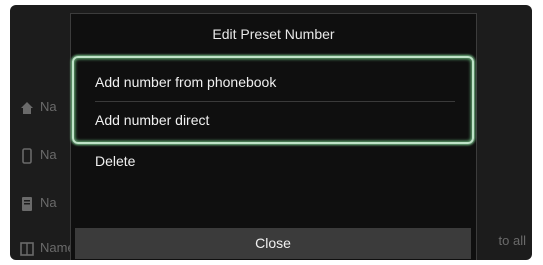  I want to click on book-icon, so click(27, 249).